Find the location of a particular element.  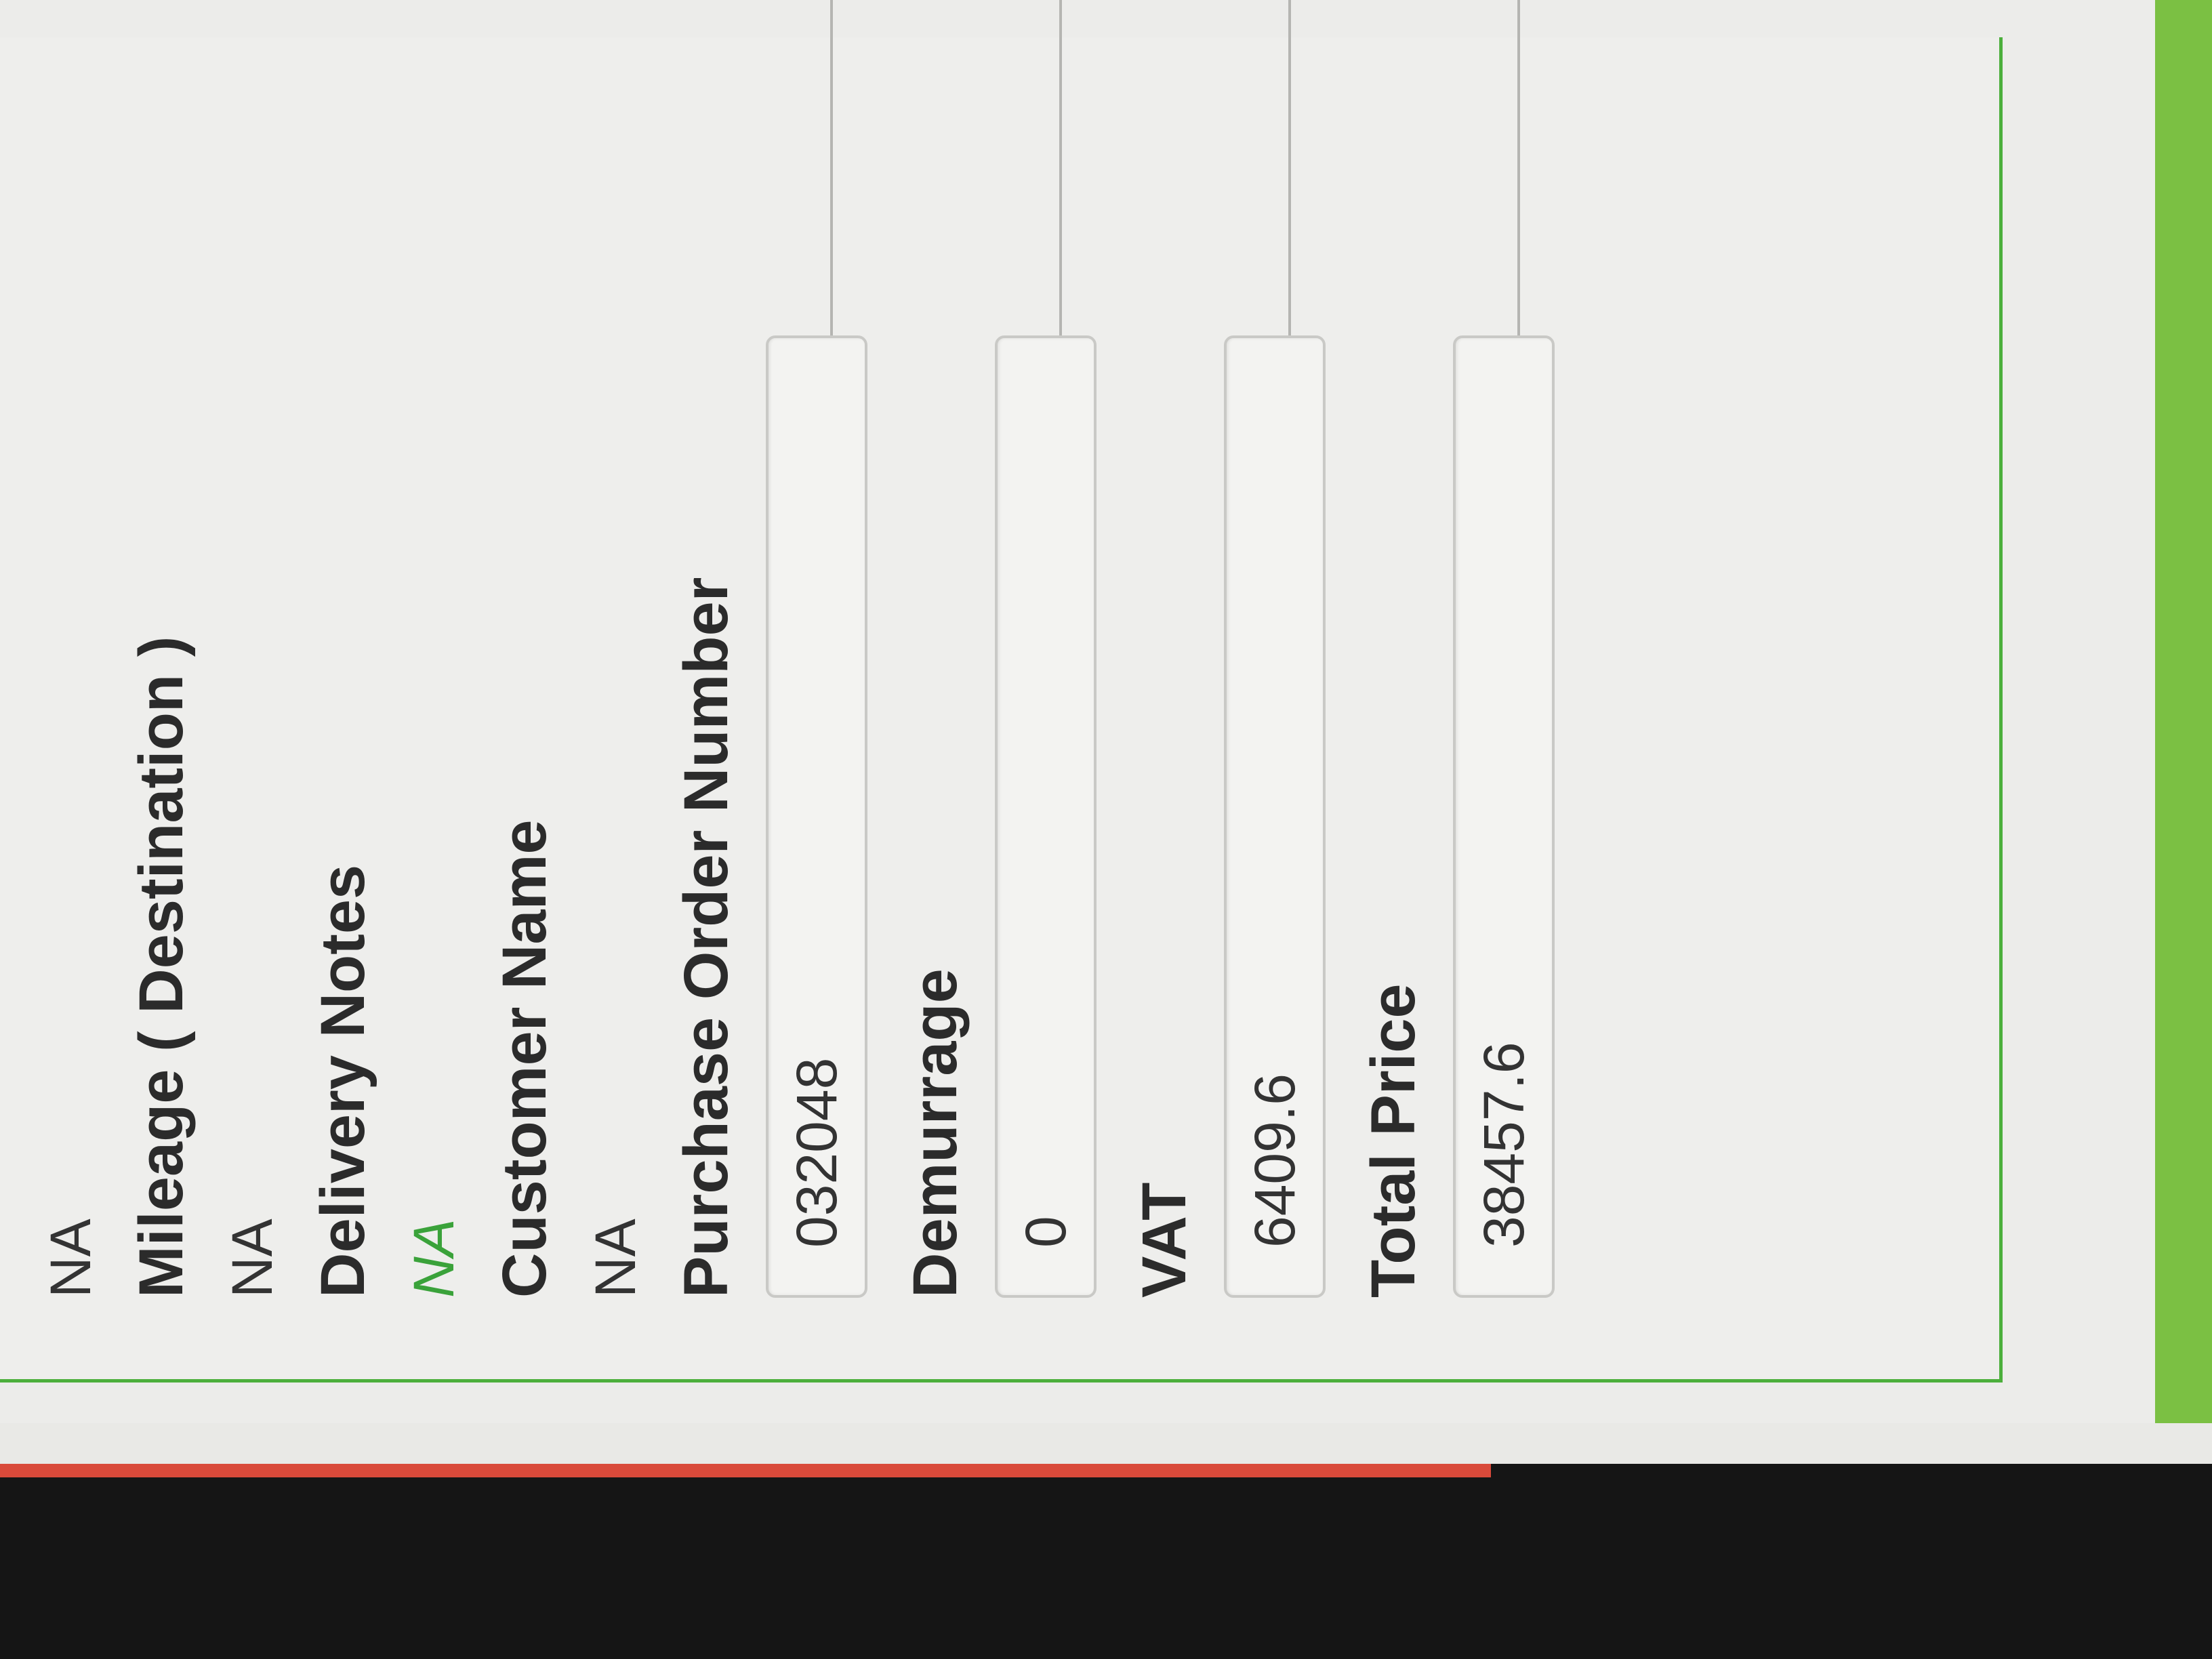

mileage-destination-label: Mileage ( Destination ) is located at coordinates (162, 967).